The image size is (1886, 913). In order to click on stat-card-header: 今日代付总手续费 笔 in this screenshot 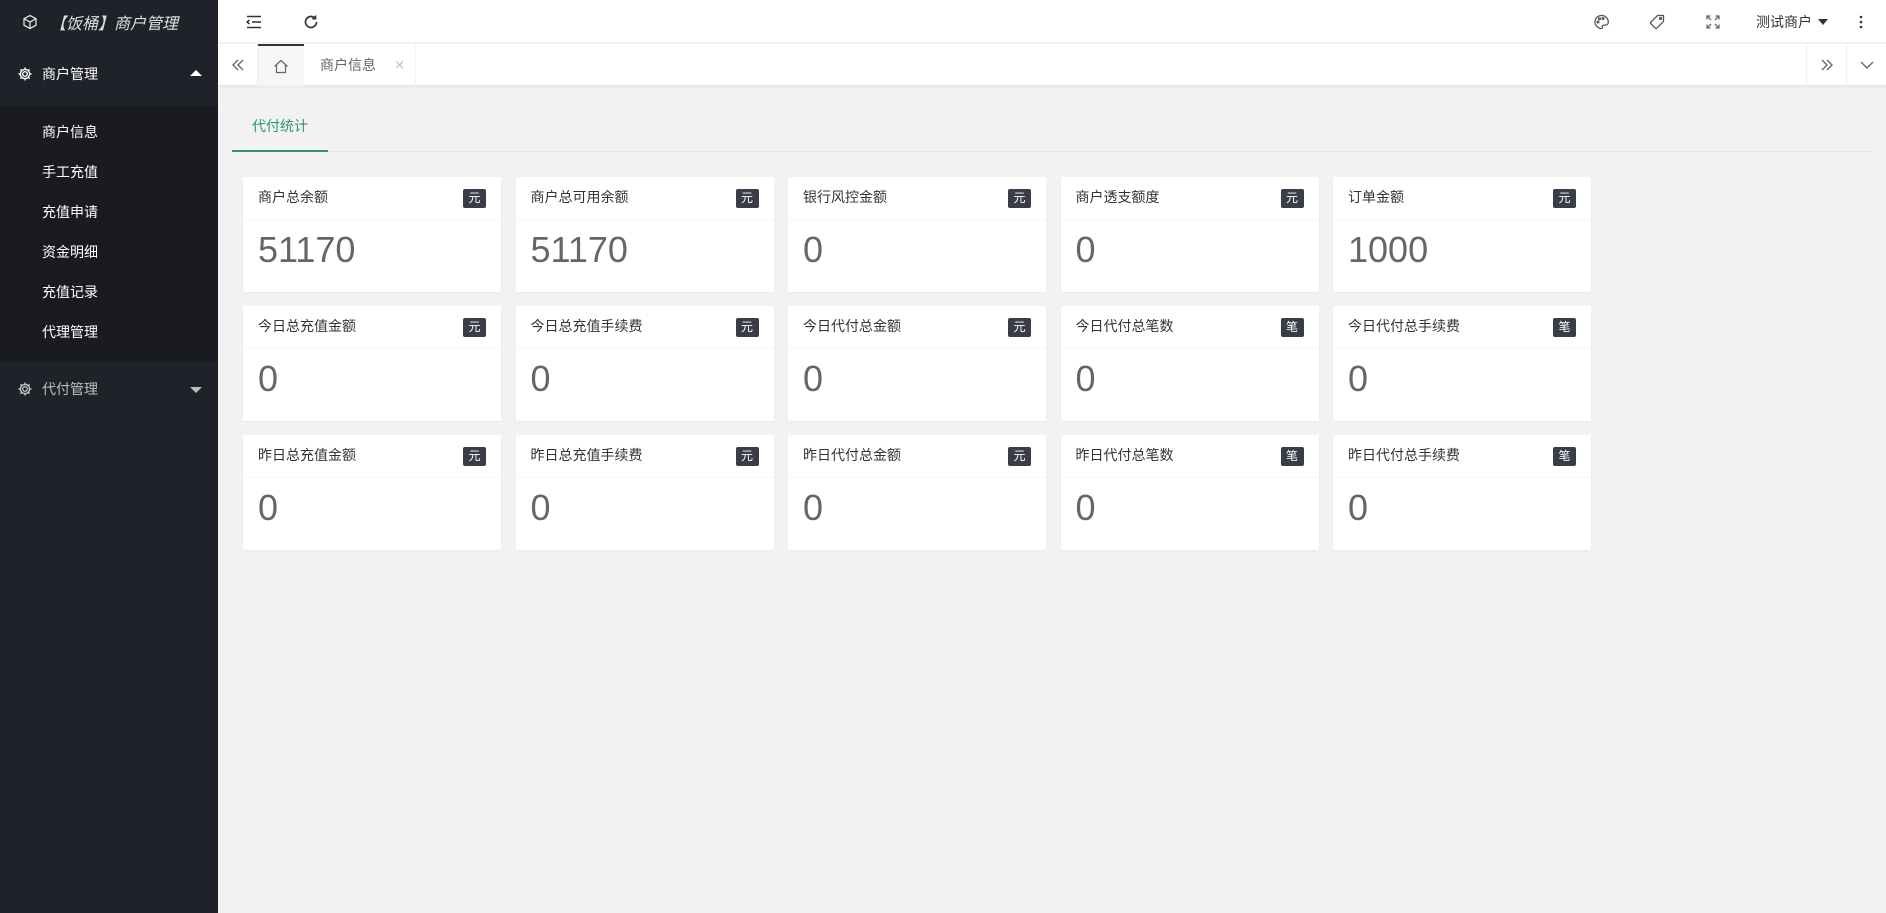, I will do `click(1462, 327)`.